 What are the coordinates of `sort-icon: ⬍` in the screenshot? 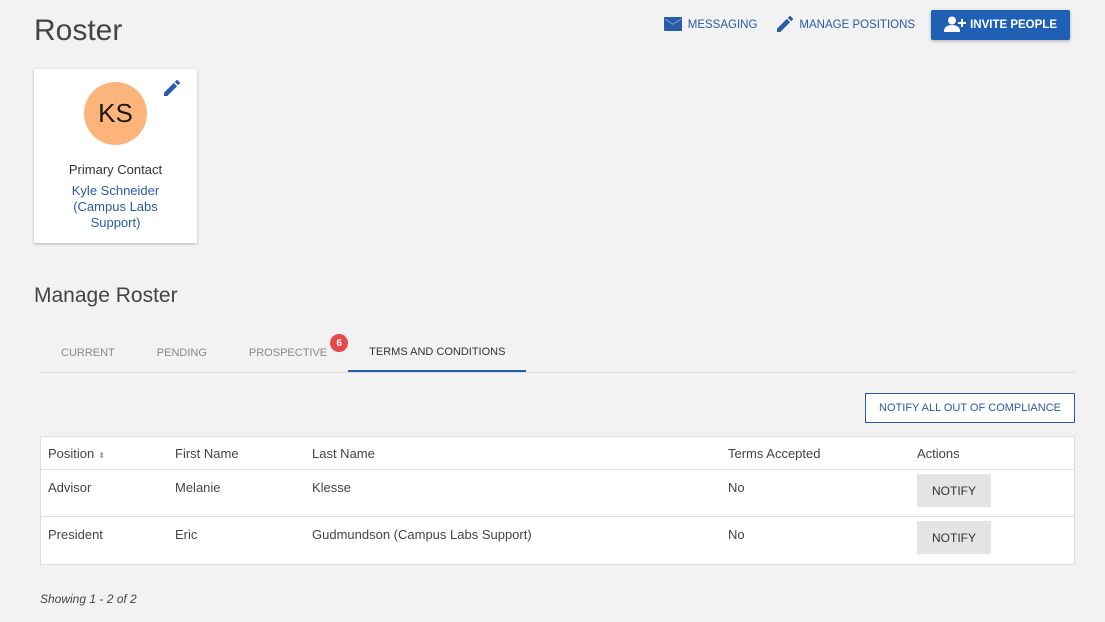 It's located at (101, 455).